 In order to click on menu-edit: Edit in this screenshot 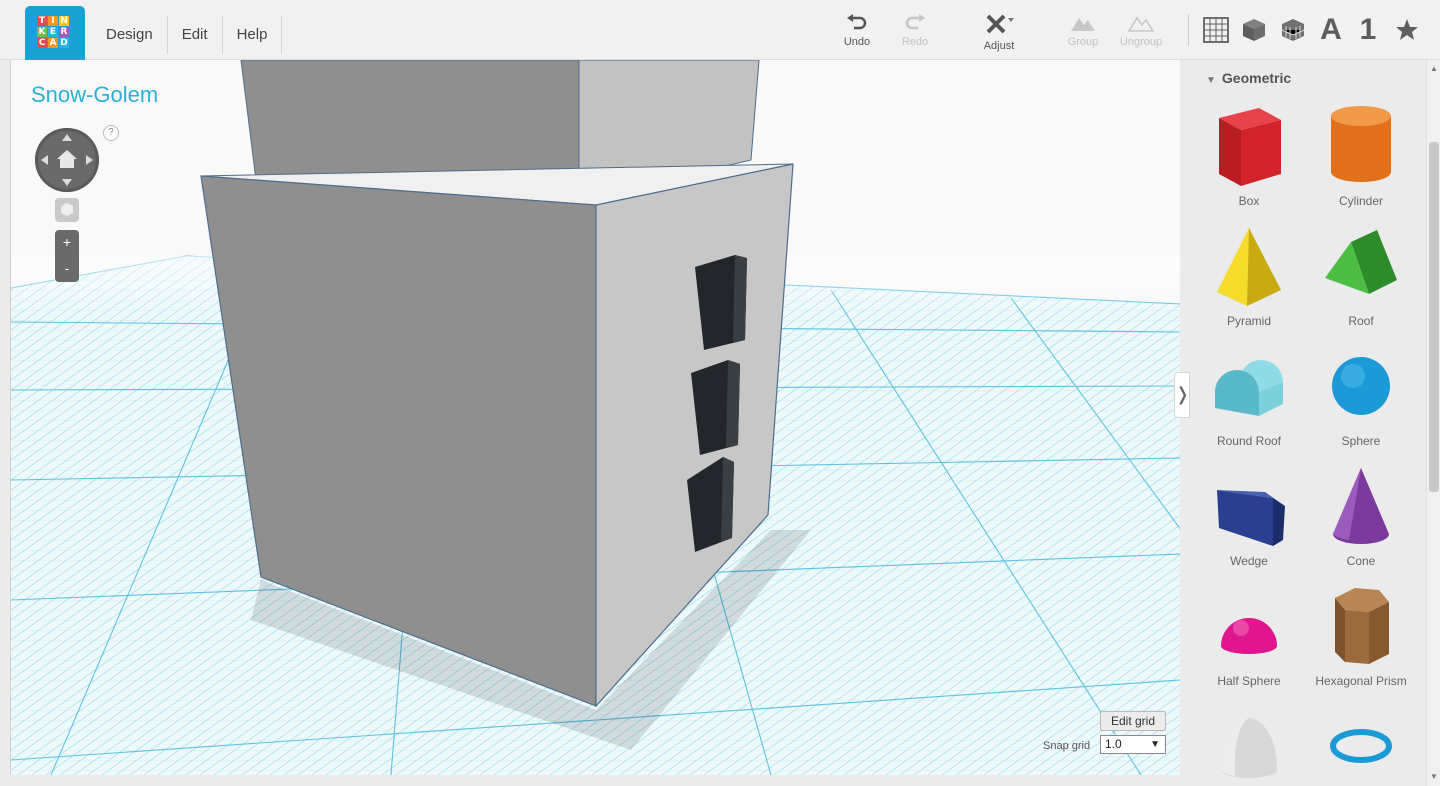, I will do `click(195, 35)`.